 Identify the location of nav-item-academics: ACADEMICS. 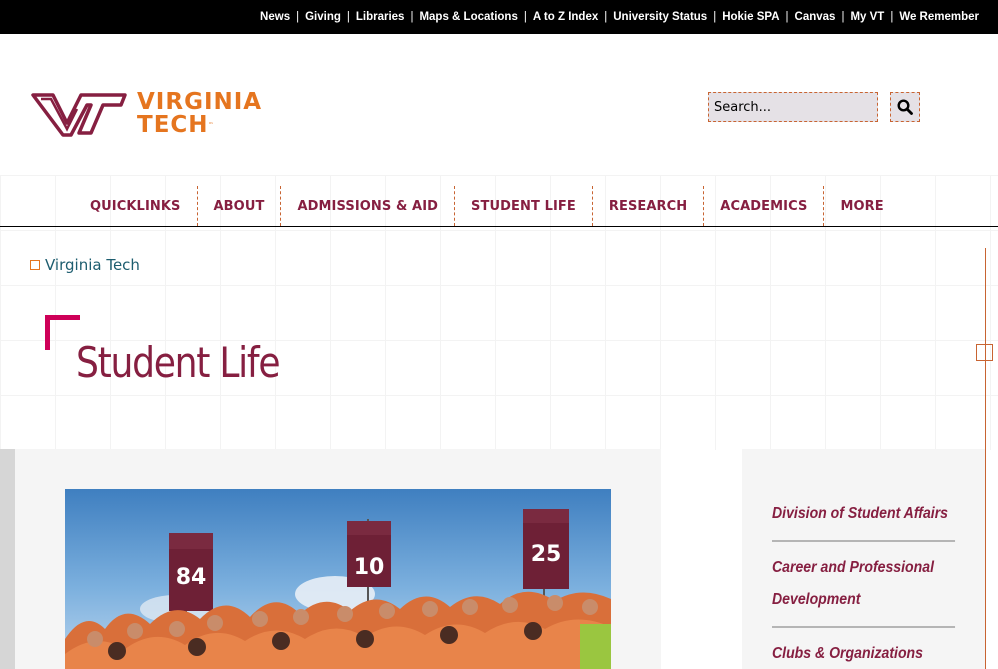
(763, 206).